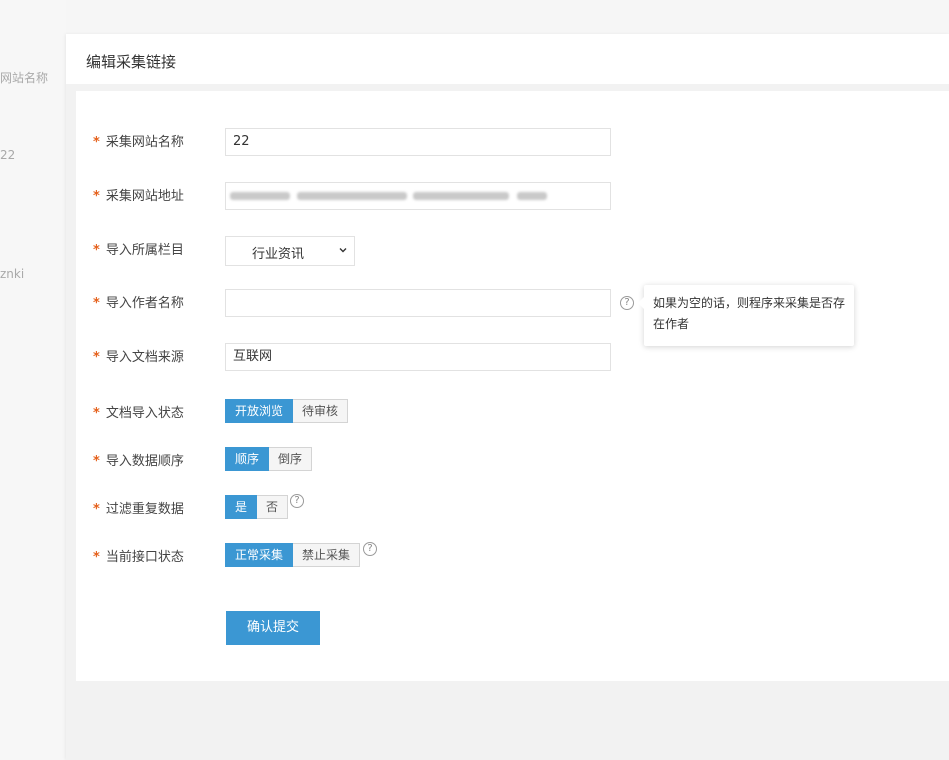 The image size is (949, 760). What do you see at coordinates (144, 196) in the screenshot?
I see `site-url-label-text: 采集网站地址` at bounding box center [144, 196].